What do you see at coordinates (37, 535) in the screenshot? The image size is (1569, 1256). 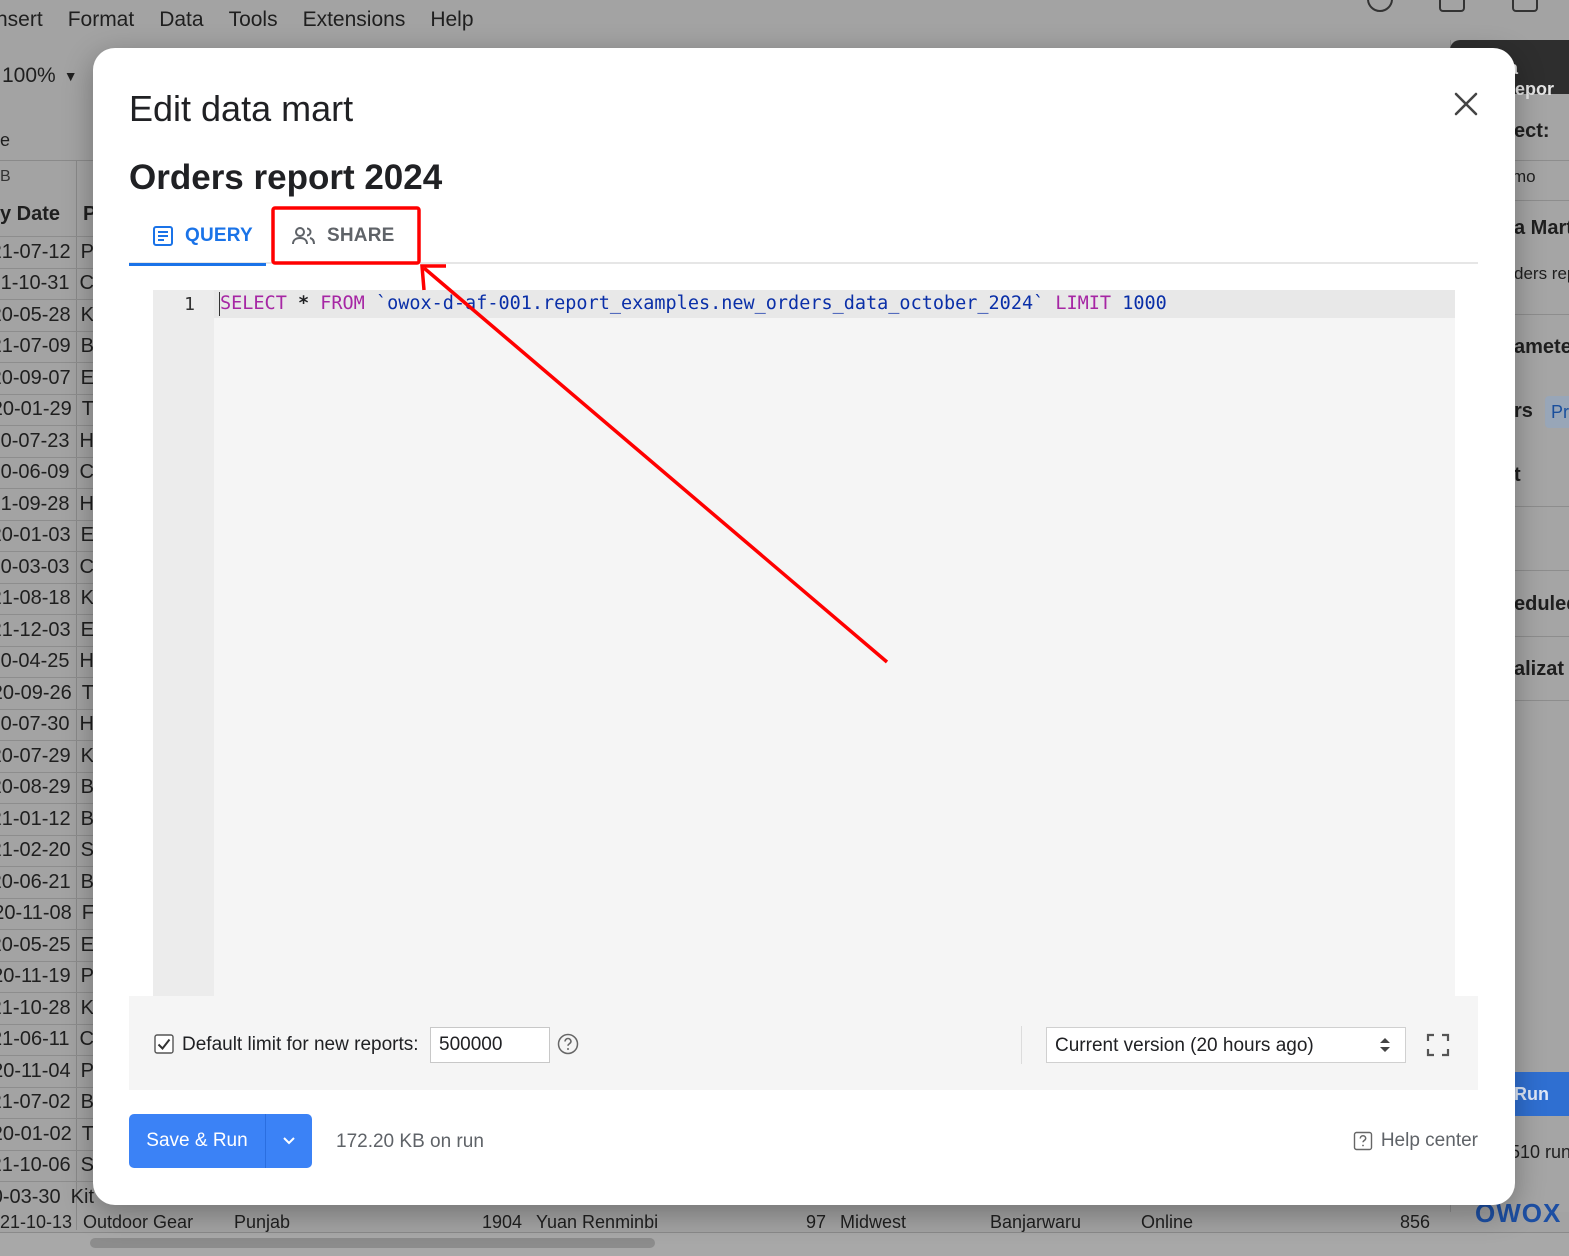 I see `cell-date: 20-01-03` at bounding box center [37, 535].